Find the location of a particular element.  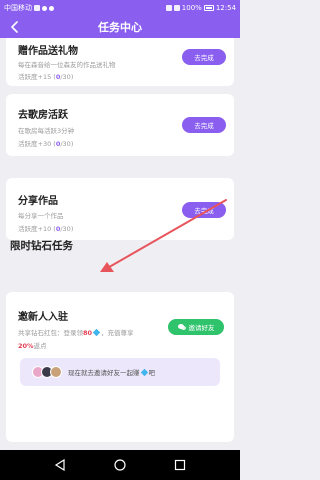

header: 任务中心 is located at coordinates (120, 27).